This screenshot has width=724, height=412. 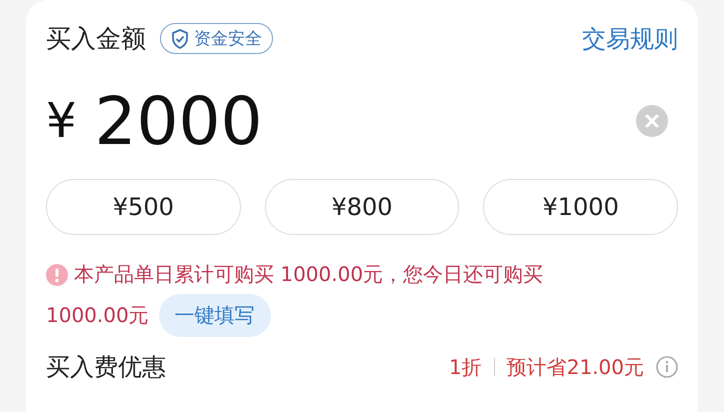 What do you see at coordinates (180, 38) in the screenshot?
I see `shield-check-icon` at bounding box center [180, 38].